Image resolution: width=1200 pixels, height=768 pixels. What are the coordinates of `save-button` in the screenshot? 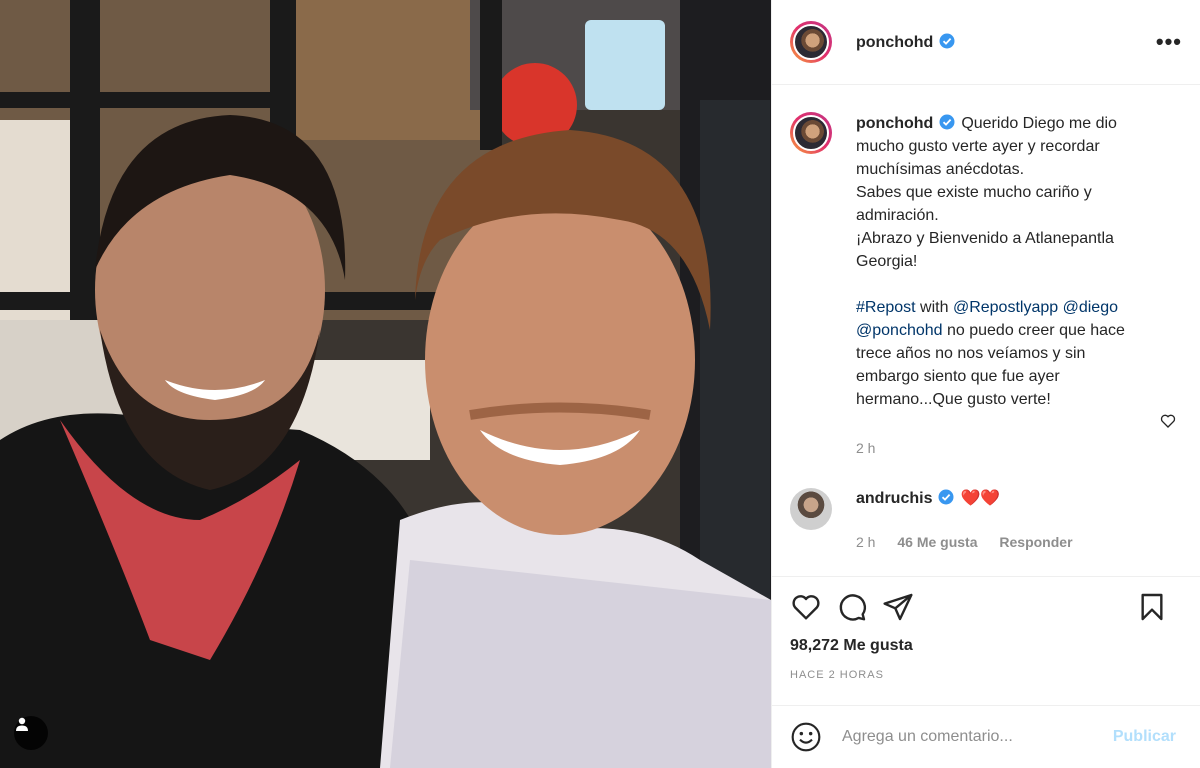 It's located at (1152, 607).